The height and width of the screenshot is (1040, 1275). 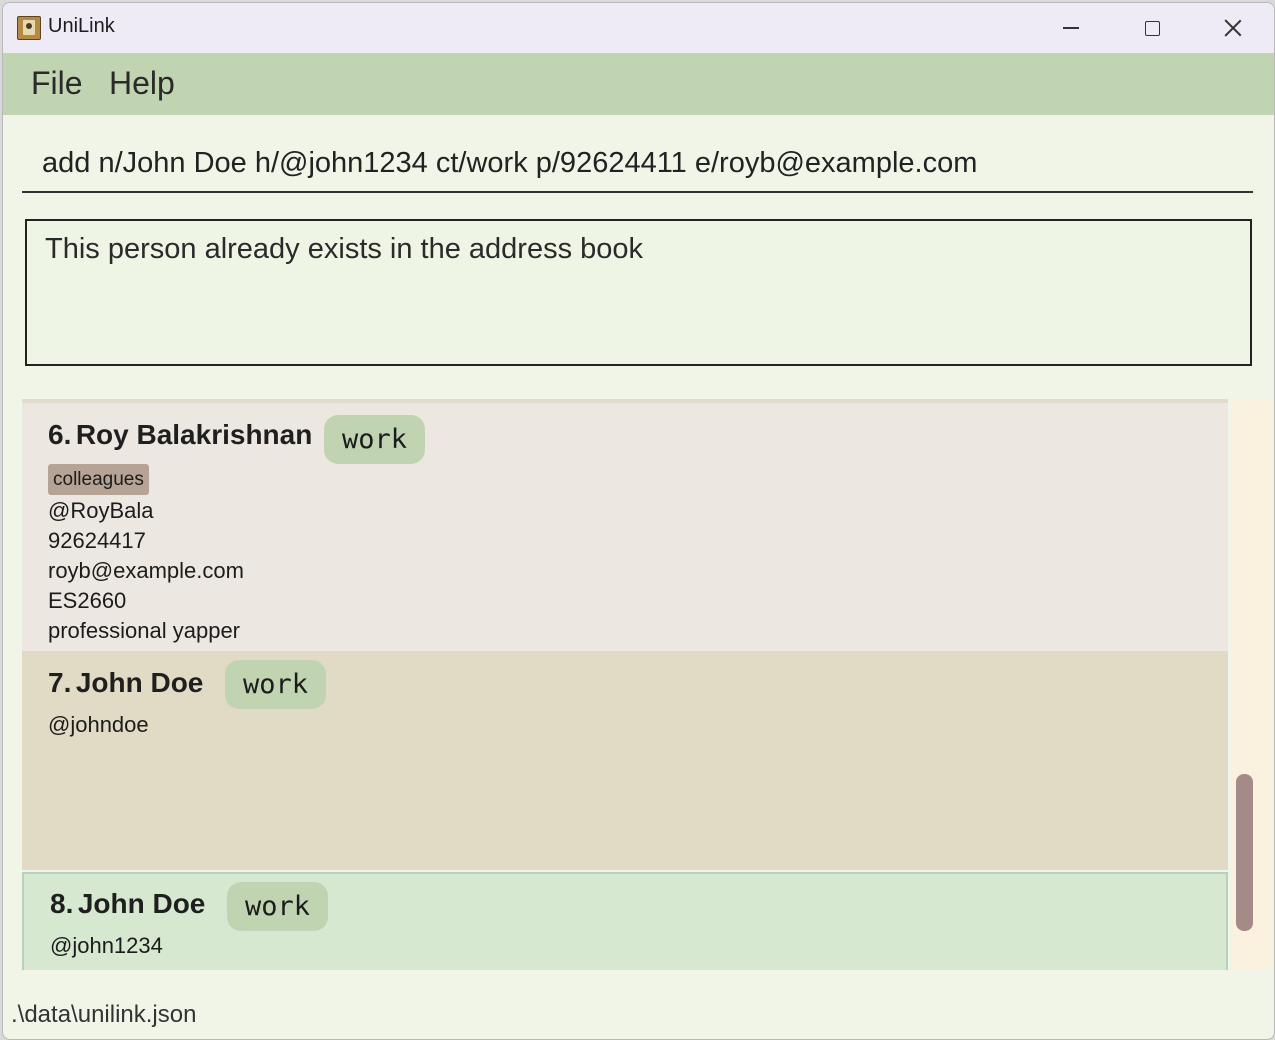 I want to click on contact-name-line: 7. John Doe, so click(x=125, y=683).